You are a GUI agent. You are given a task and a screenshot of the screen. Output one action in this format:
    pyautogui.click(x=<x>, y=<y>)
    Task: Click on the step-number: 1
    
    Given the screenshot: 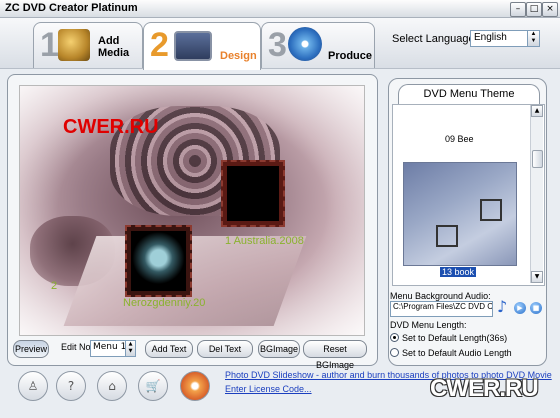 What is the action you would take?
    pyautogui.click(x=49, y=45)
    